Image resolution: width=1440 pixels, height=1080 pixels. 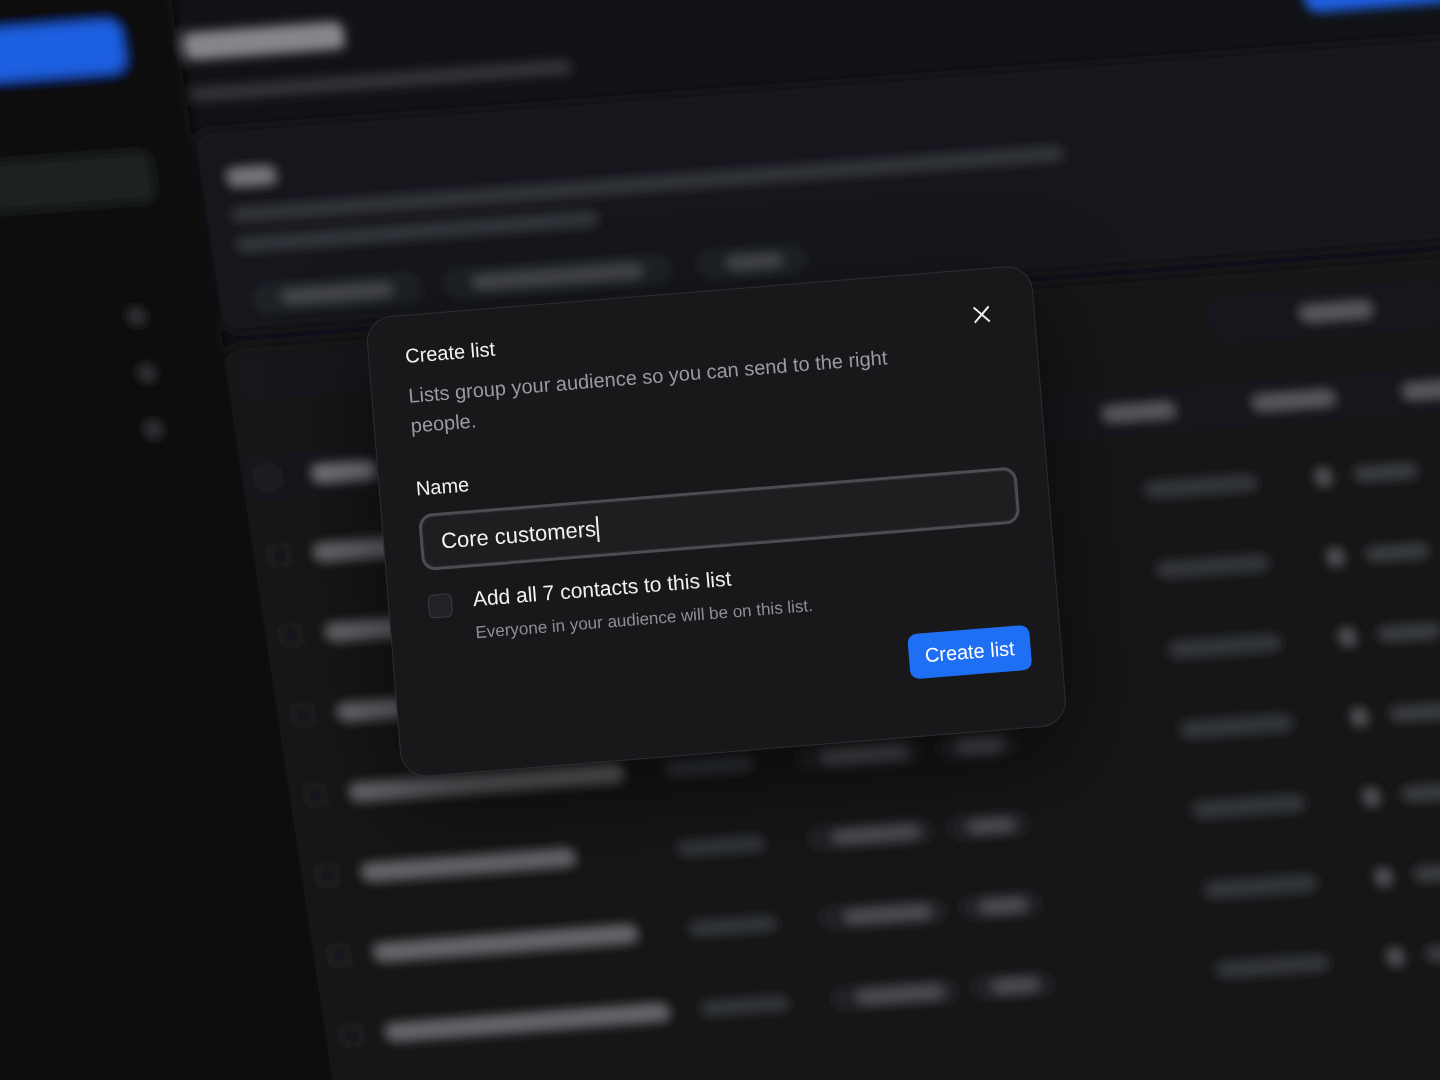 I want to click on dialog-title: Create list, so click(x=450, y=352).